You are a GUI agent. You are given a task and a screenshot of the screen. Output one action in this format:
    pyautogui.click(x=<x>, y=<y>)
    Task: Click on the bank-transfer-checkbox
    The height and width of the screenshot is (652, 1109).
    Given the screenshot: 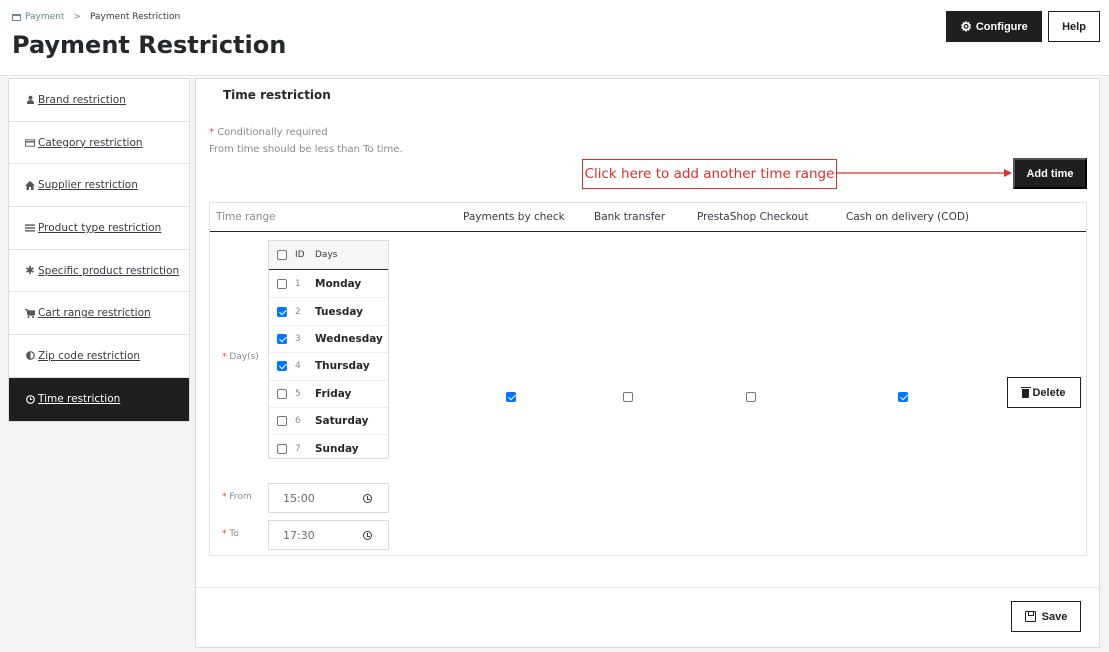 What is the action you would take?
    pyautogui.click(x=628, y=397)
    